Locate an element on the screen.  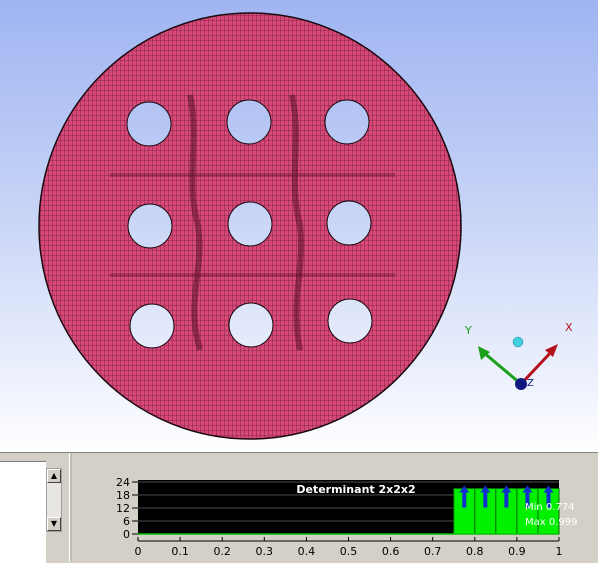
y-tick-label: 0 is located at coordinates (126, 534).